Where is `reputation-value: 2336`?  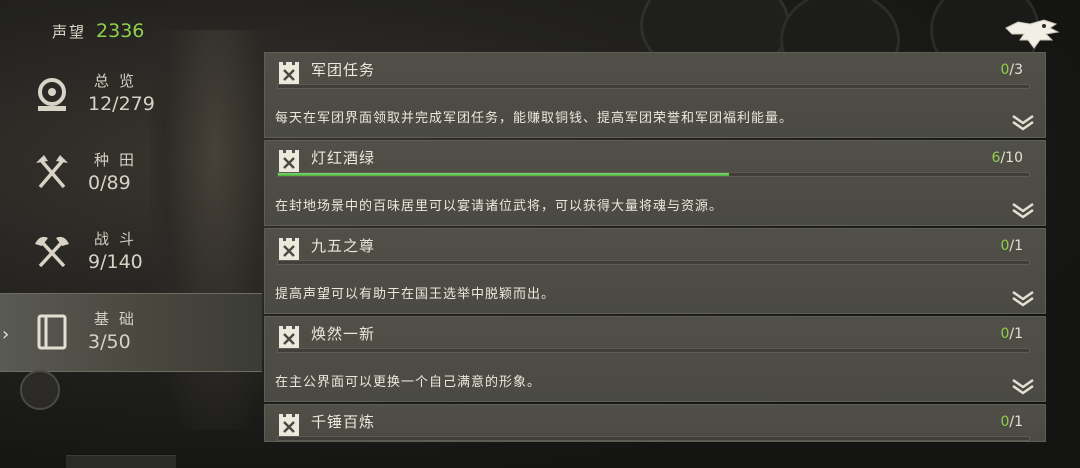
reputation-value: 2336 is located at coordinates (120, 31).